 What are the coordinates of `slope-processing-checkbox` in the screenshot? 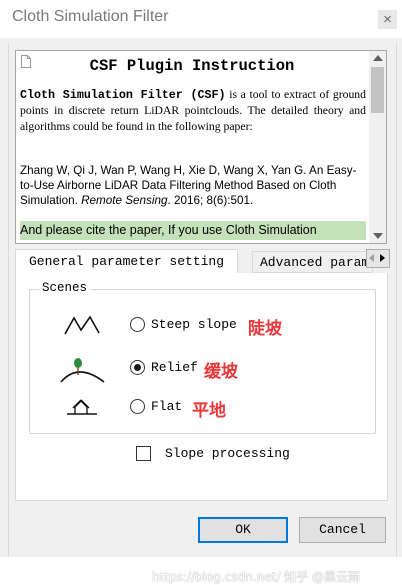 It's located at (143, 453).